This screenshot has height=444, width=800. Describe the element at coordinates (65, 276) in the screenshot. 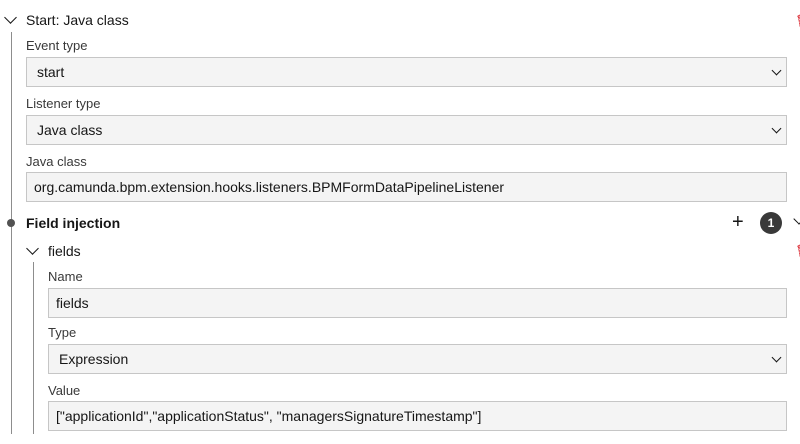

I see `name-label: Name` at that location.